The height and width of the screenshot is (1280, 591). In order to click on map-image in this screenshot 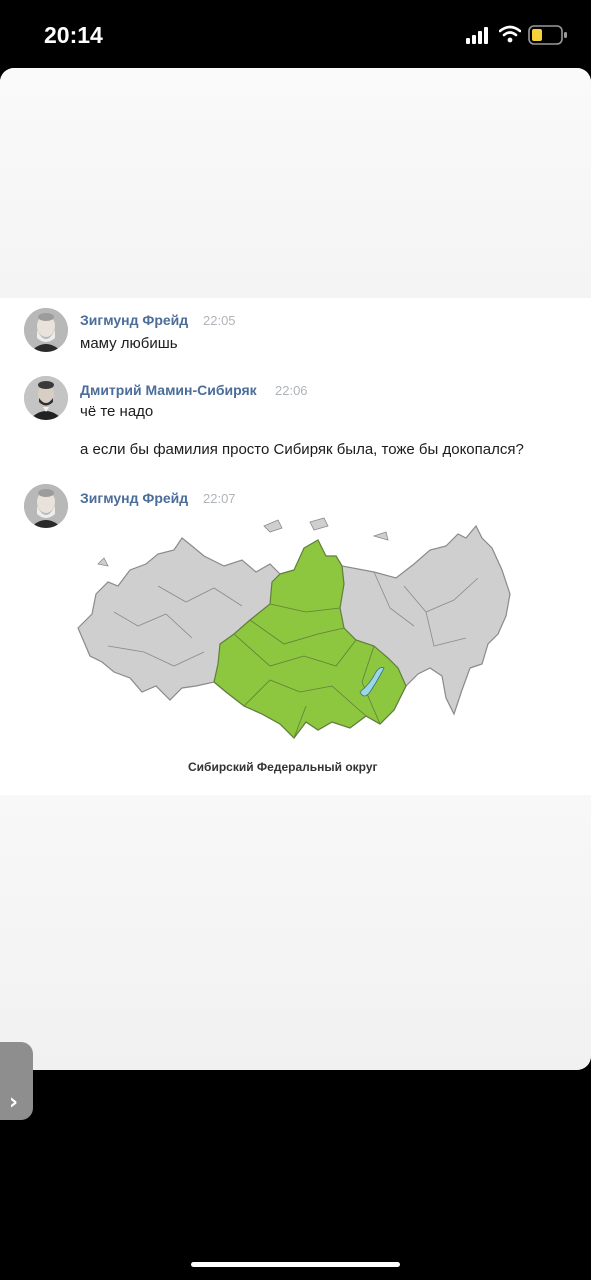, I will do `click(299, 634)`.